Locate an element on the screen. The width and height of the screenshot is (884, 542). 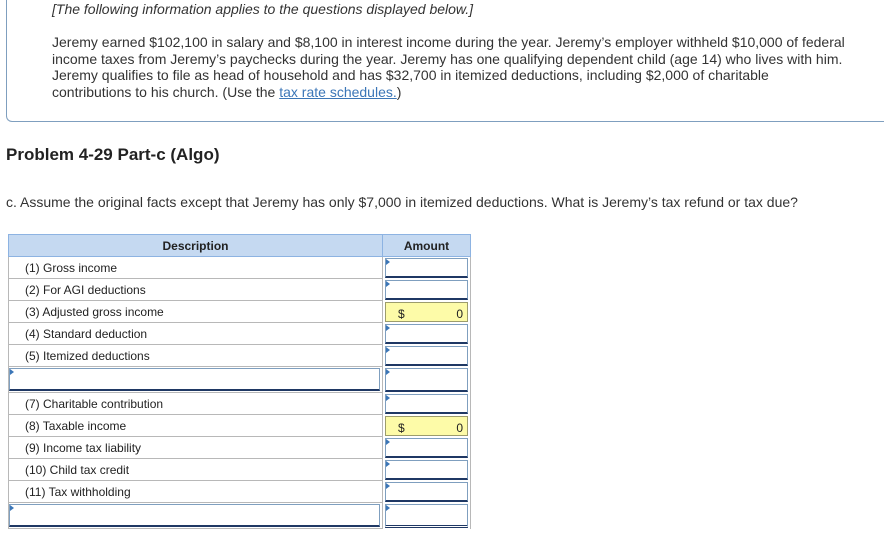
table-row: (1) Gross income is located at coordinates (239, 267).